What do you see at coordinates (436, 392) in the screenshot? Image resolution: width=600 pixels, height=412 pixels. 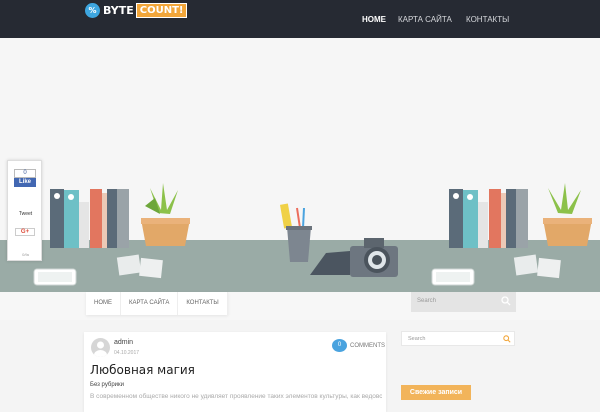 I see `recent-posts-widget-title: Свежие записи` at bounding box center [436, 392].